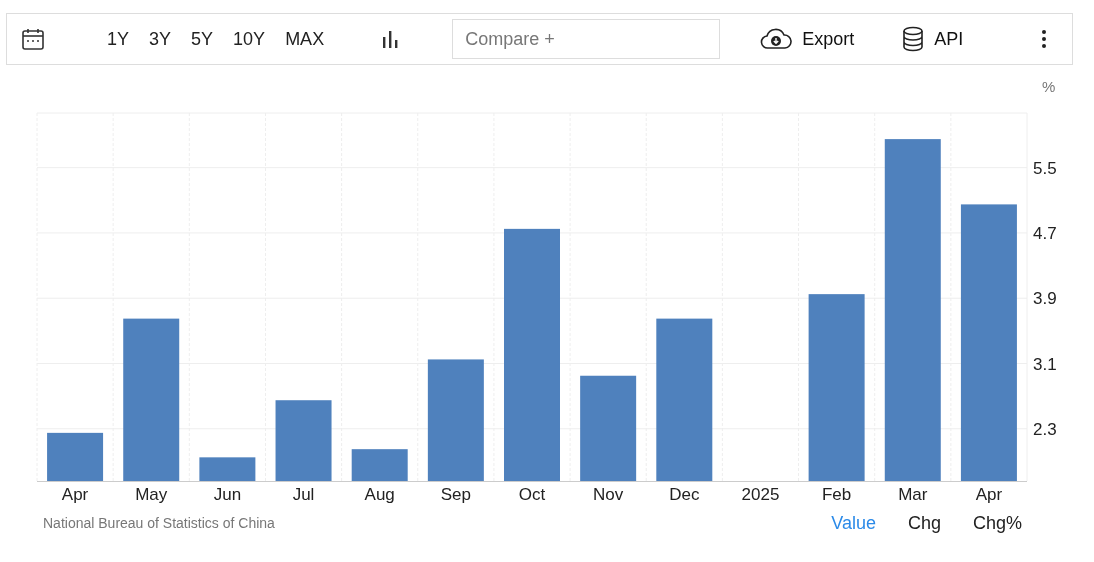  I want to click on y-axis-label: 4.7, so click(1045, 233).